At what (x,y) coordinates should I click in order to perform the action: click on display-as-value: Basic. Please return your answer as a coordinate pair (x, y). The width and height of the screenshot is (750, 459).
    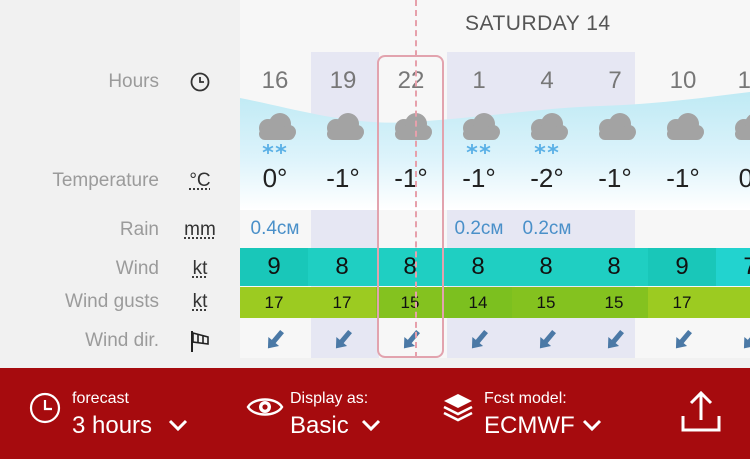
    Looking at the image, I should click on (319, 425).